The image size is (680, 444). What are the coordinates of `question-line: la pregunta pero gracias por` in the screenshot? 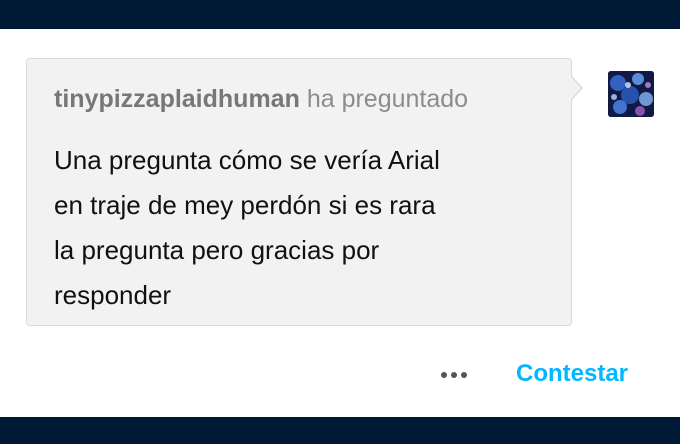 It's located at (217, 250).